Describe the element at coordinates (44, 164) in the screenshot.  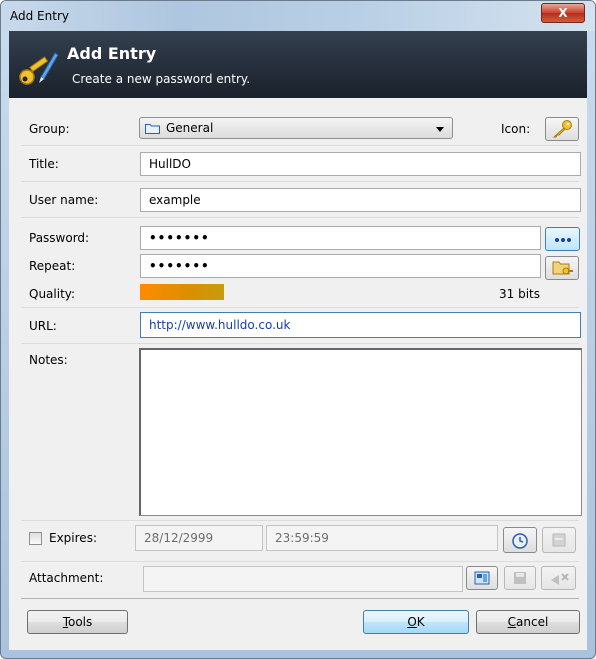
I see `title-label: Title:` at that location.